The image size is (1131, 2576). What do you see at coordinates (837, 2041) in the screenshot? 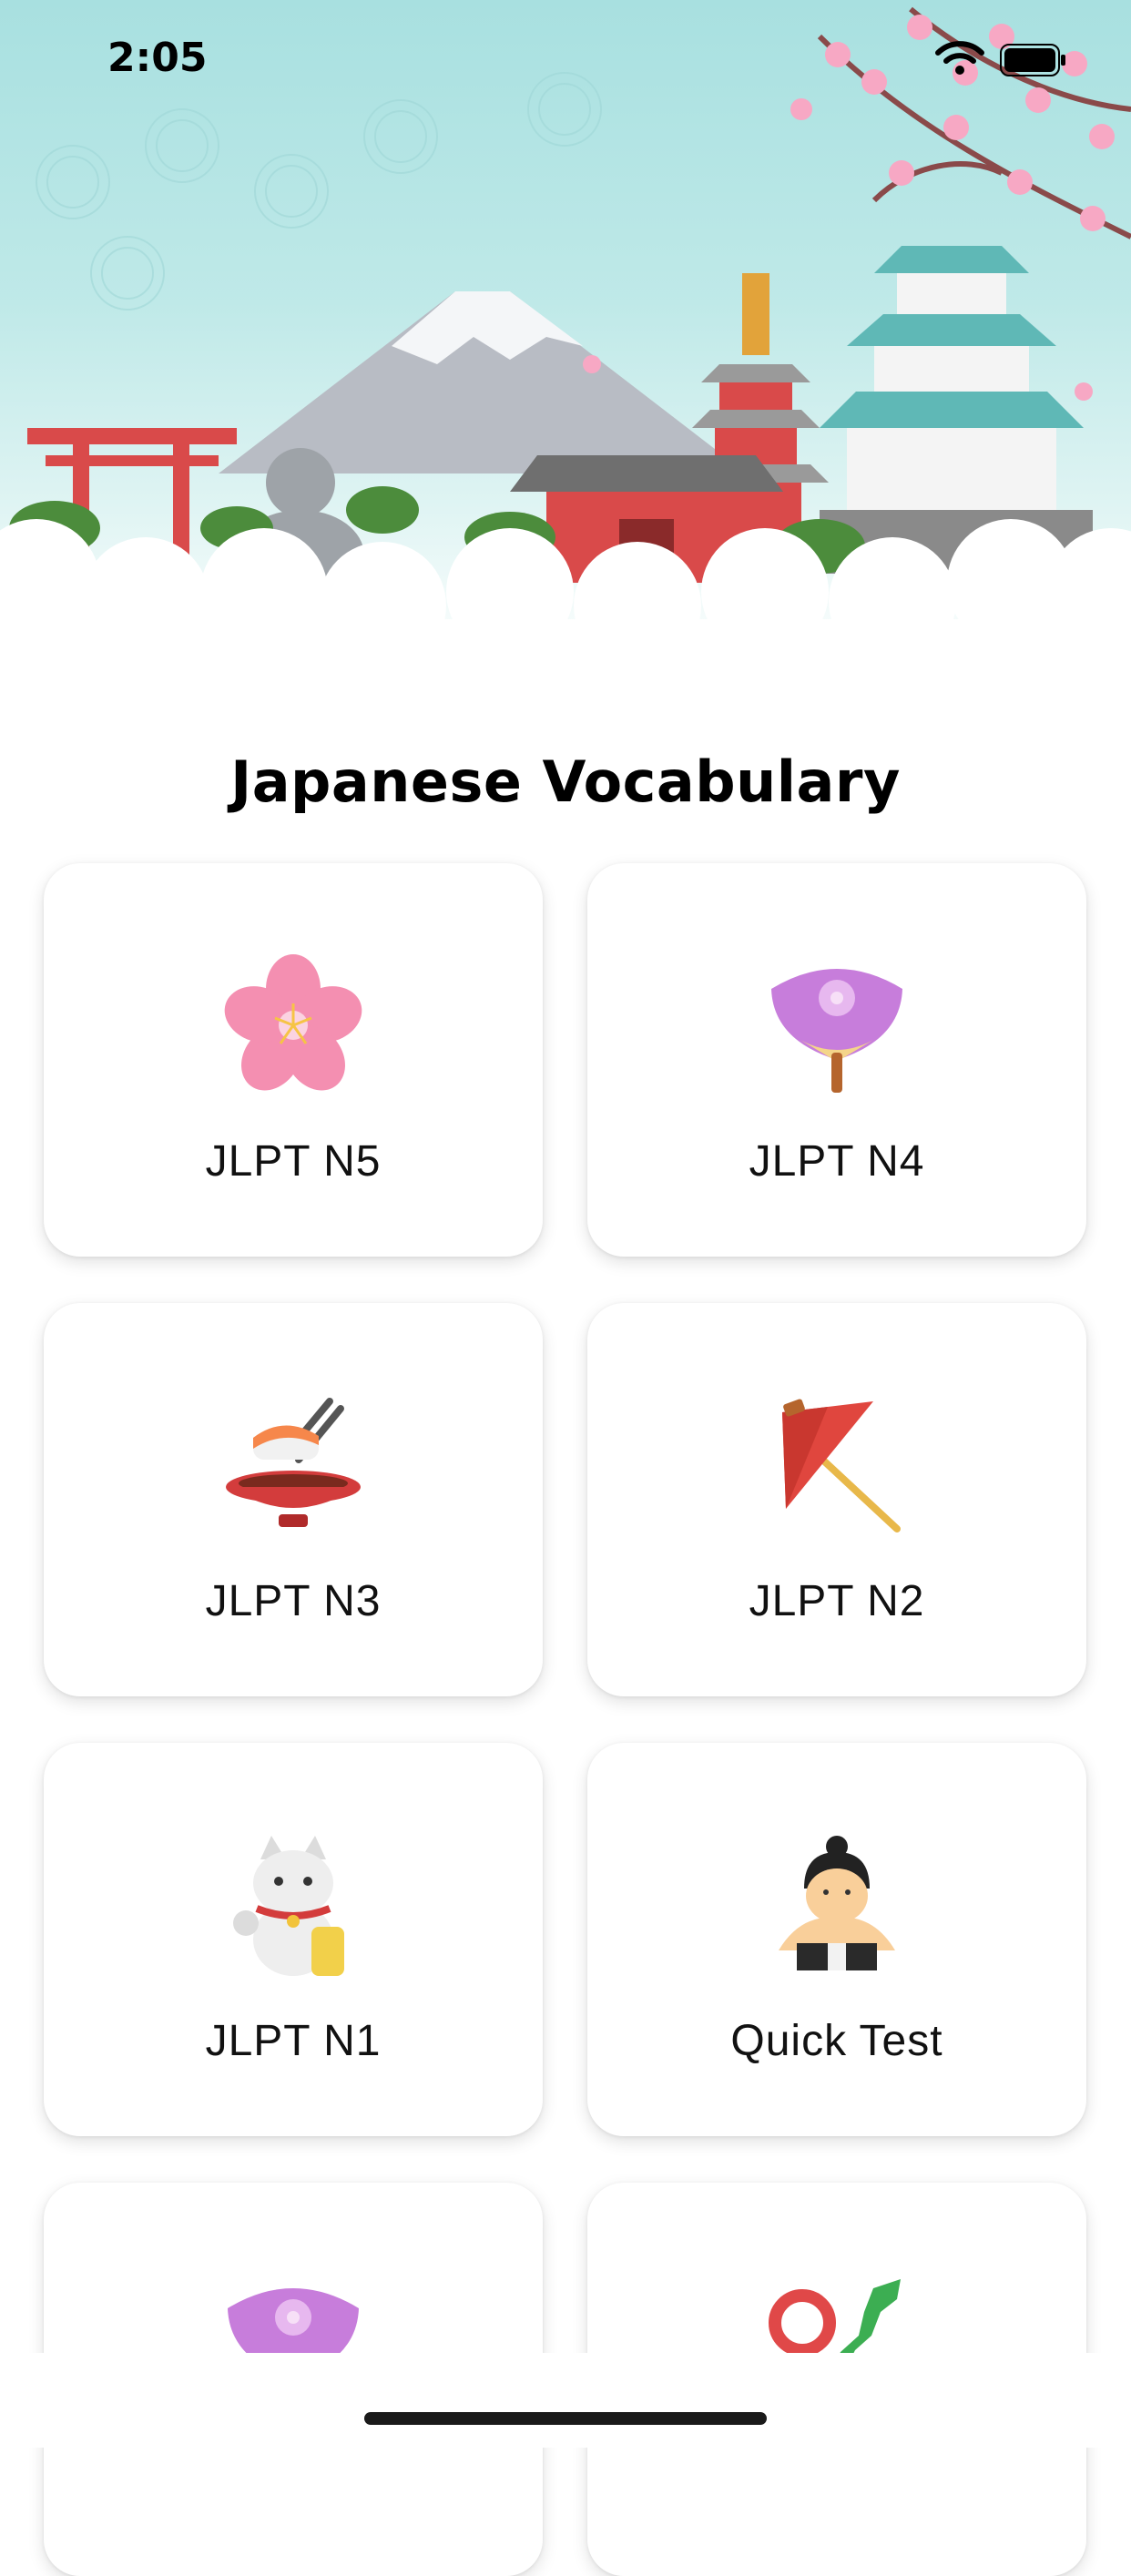
I see `card-label: Quick Test` at bounding box center [837, 2041].